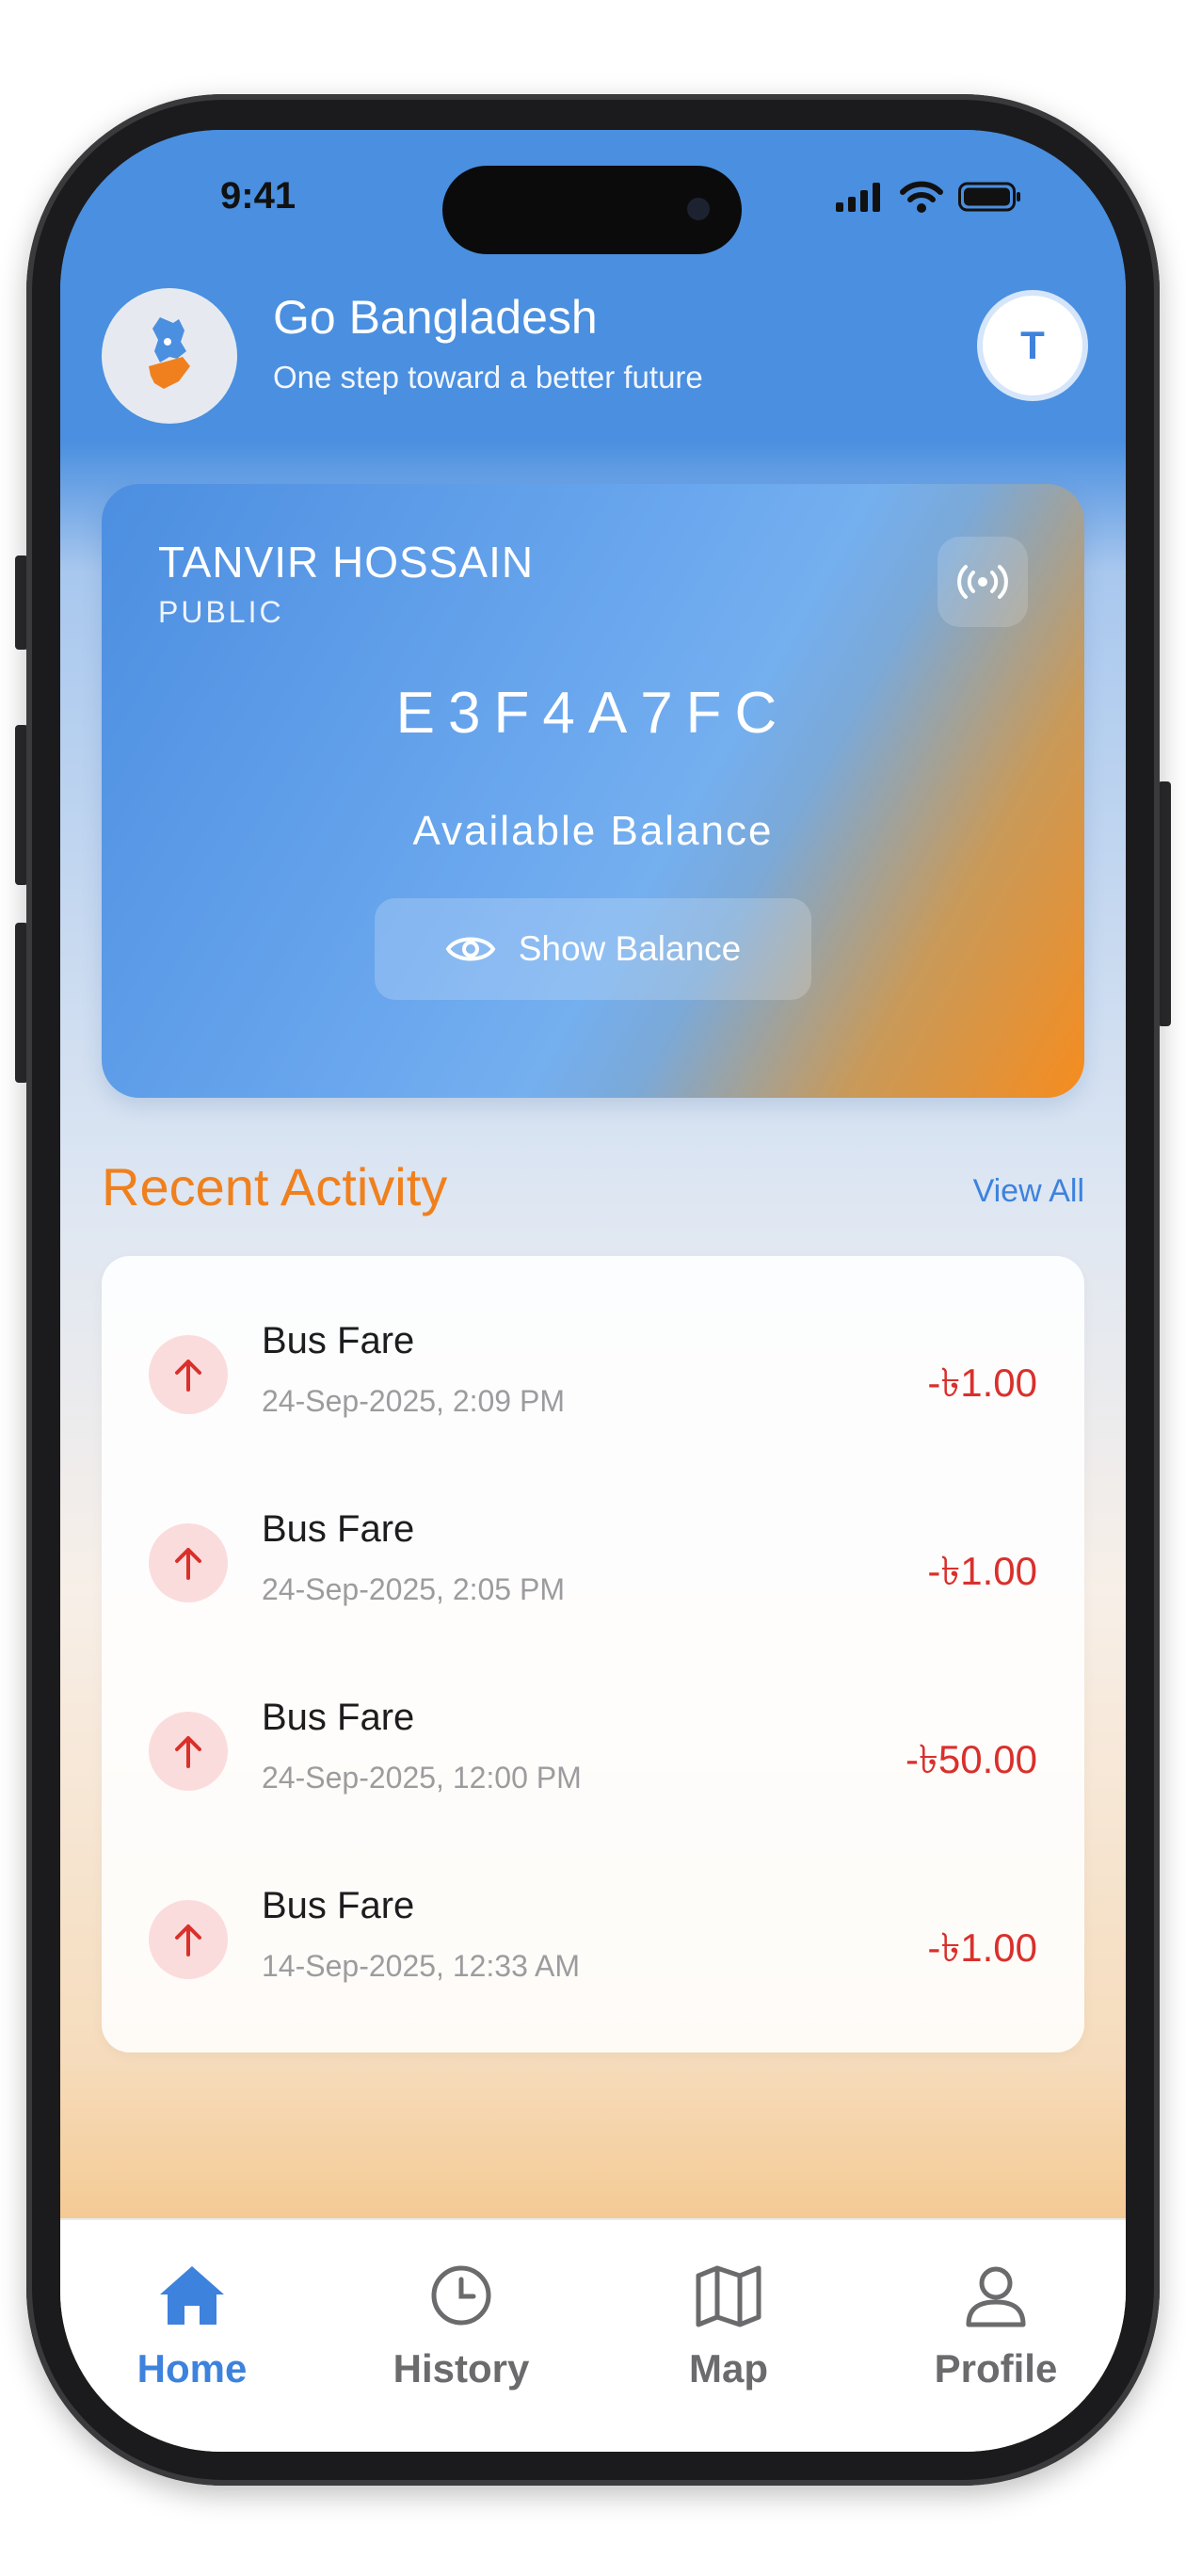 The height and width of the screenshot is (2576, 1186). Describe the element at coordinates (593, 1350) in the screenshot. I see `activity-item: Bus Fare 24-Sep-2025, 2:09 PM -৳1.00` at that location.